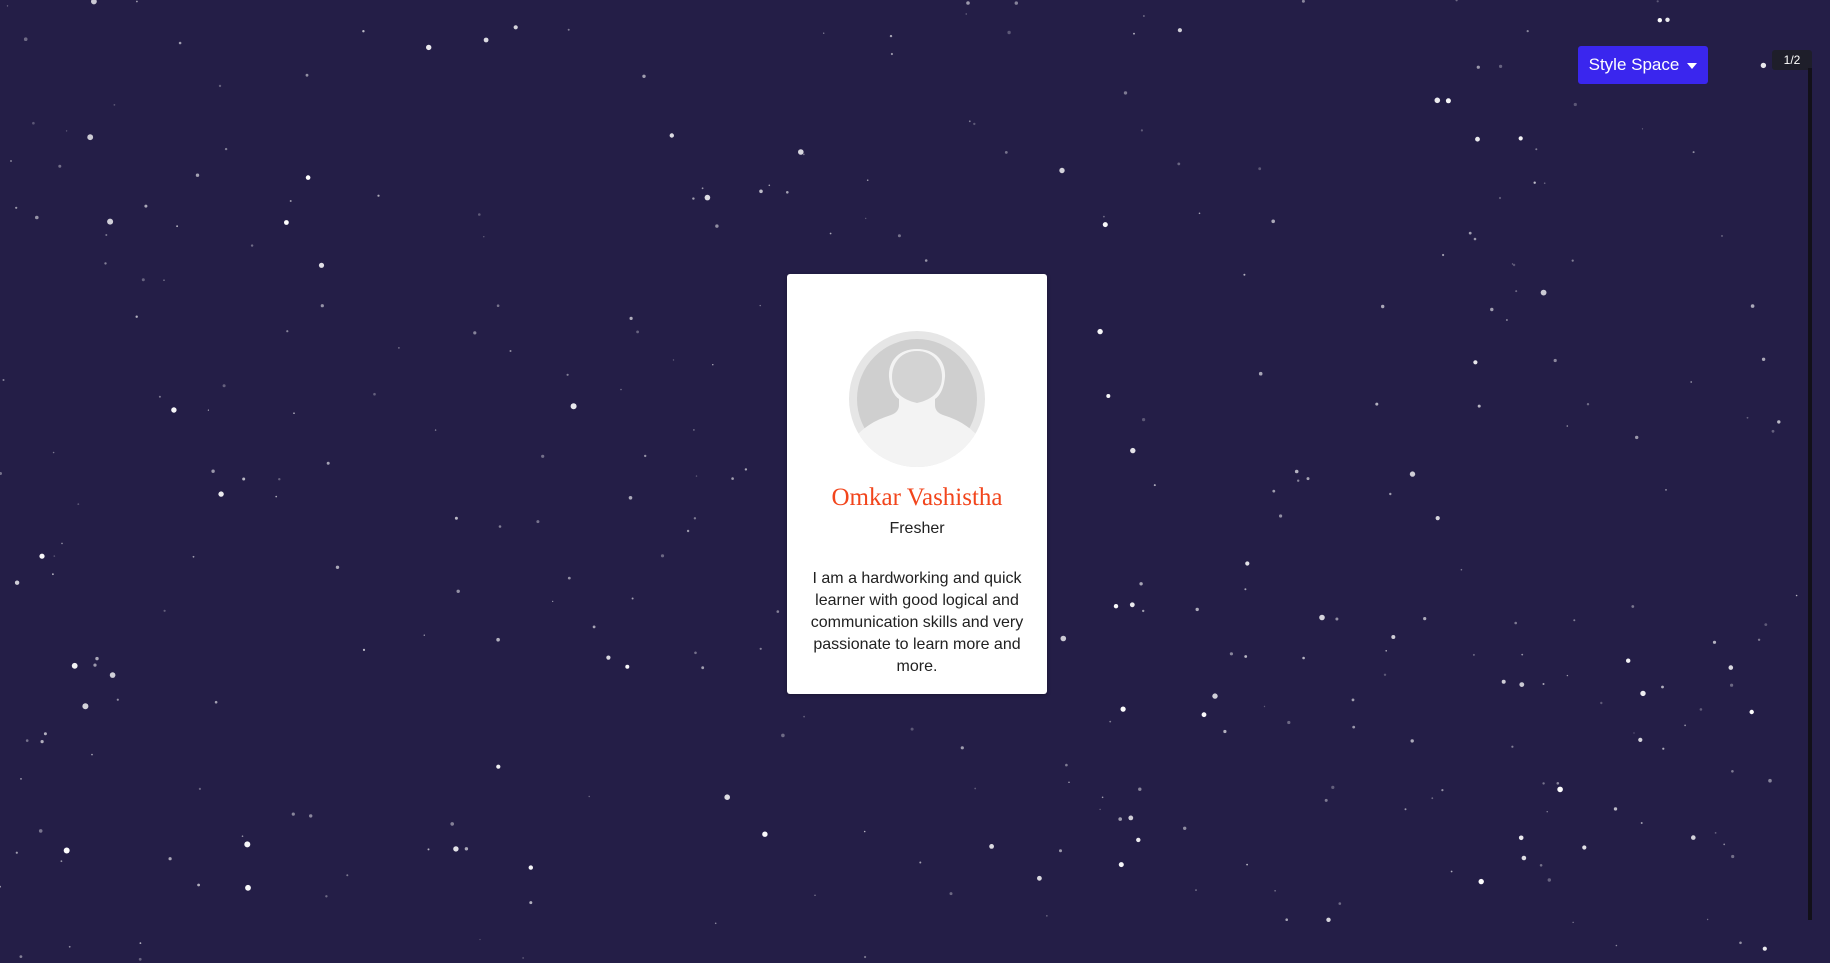 This screenshot has height=963, width=1830. What do you see at coordinates (1692, 65) in the screenshot?
I see `chevron-down-icon` at bounding box center [1692, 65].